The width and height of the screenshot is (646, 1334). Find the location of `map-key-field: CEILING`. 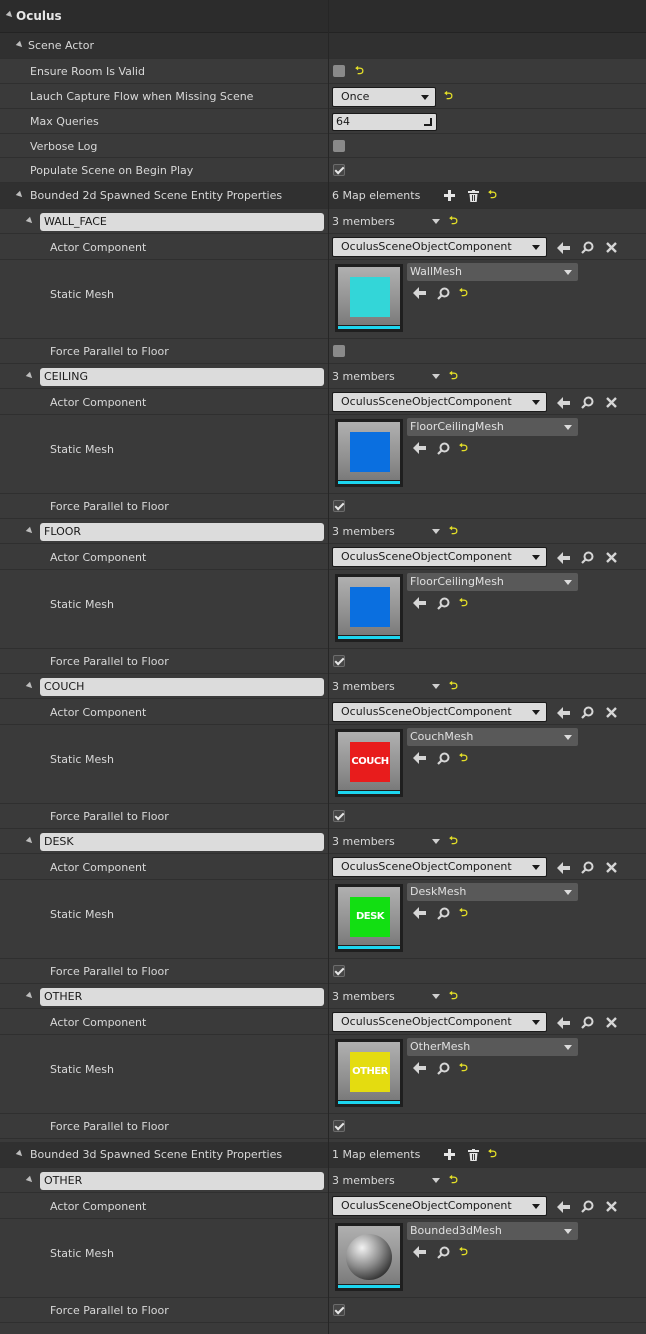

map-key-field: CEILING is located at coordinates (182, 377).